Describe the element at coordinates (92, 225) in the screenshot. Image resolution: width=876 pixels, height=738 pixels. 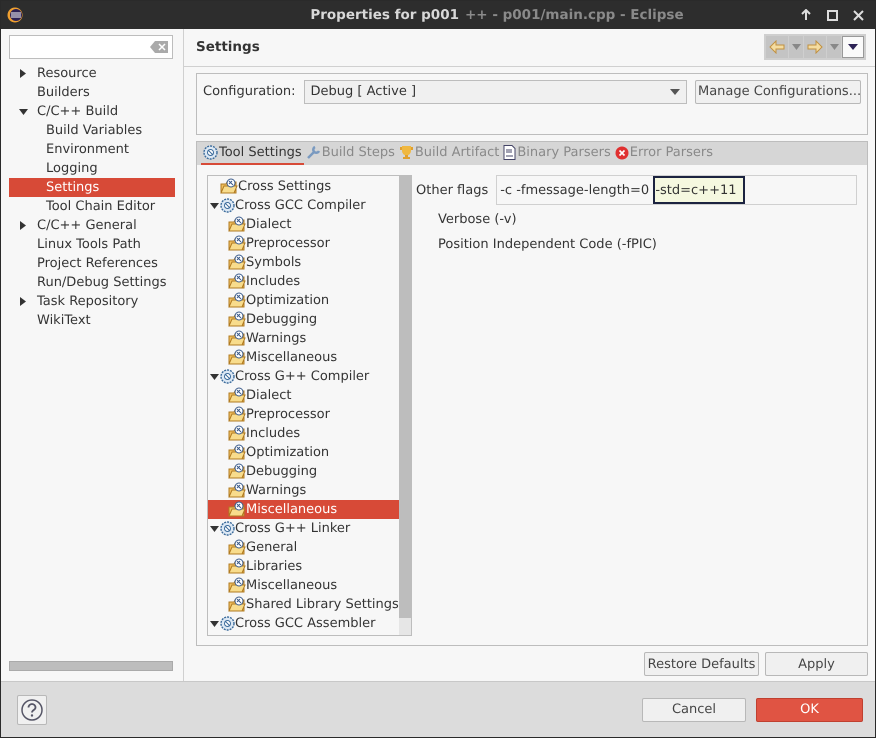
I see `nav-tree-item: C/C++ General` at that location.